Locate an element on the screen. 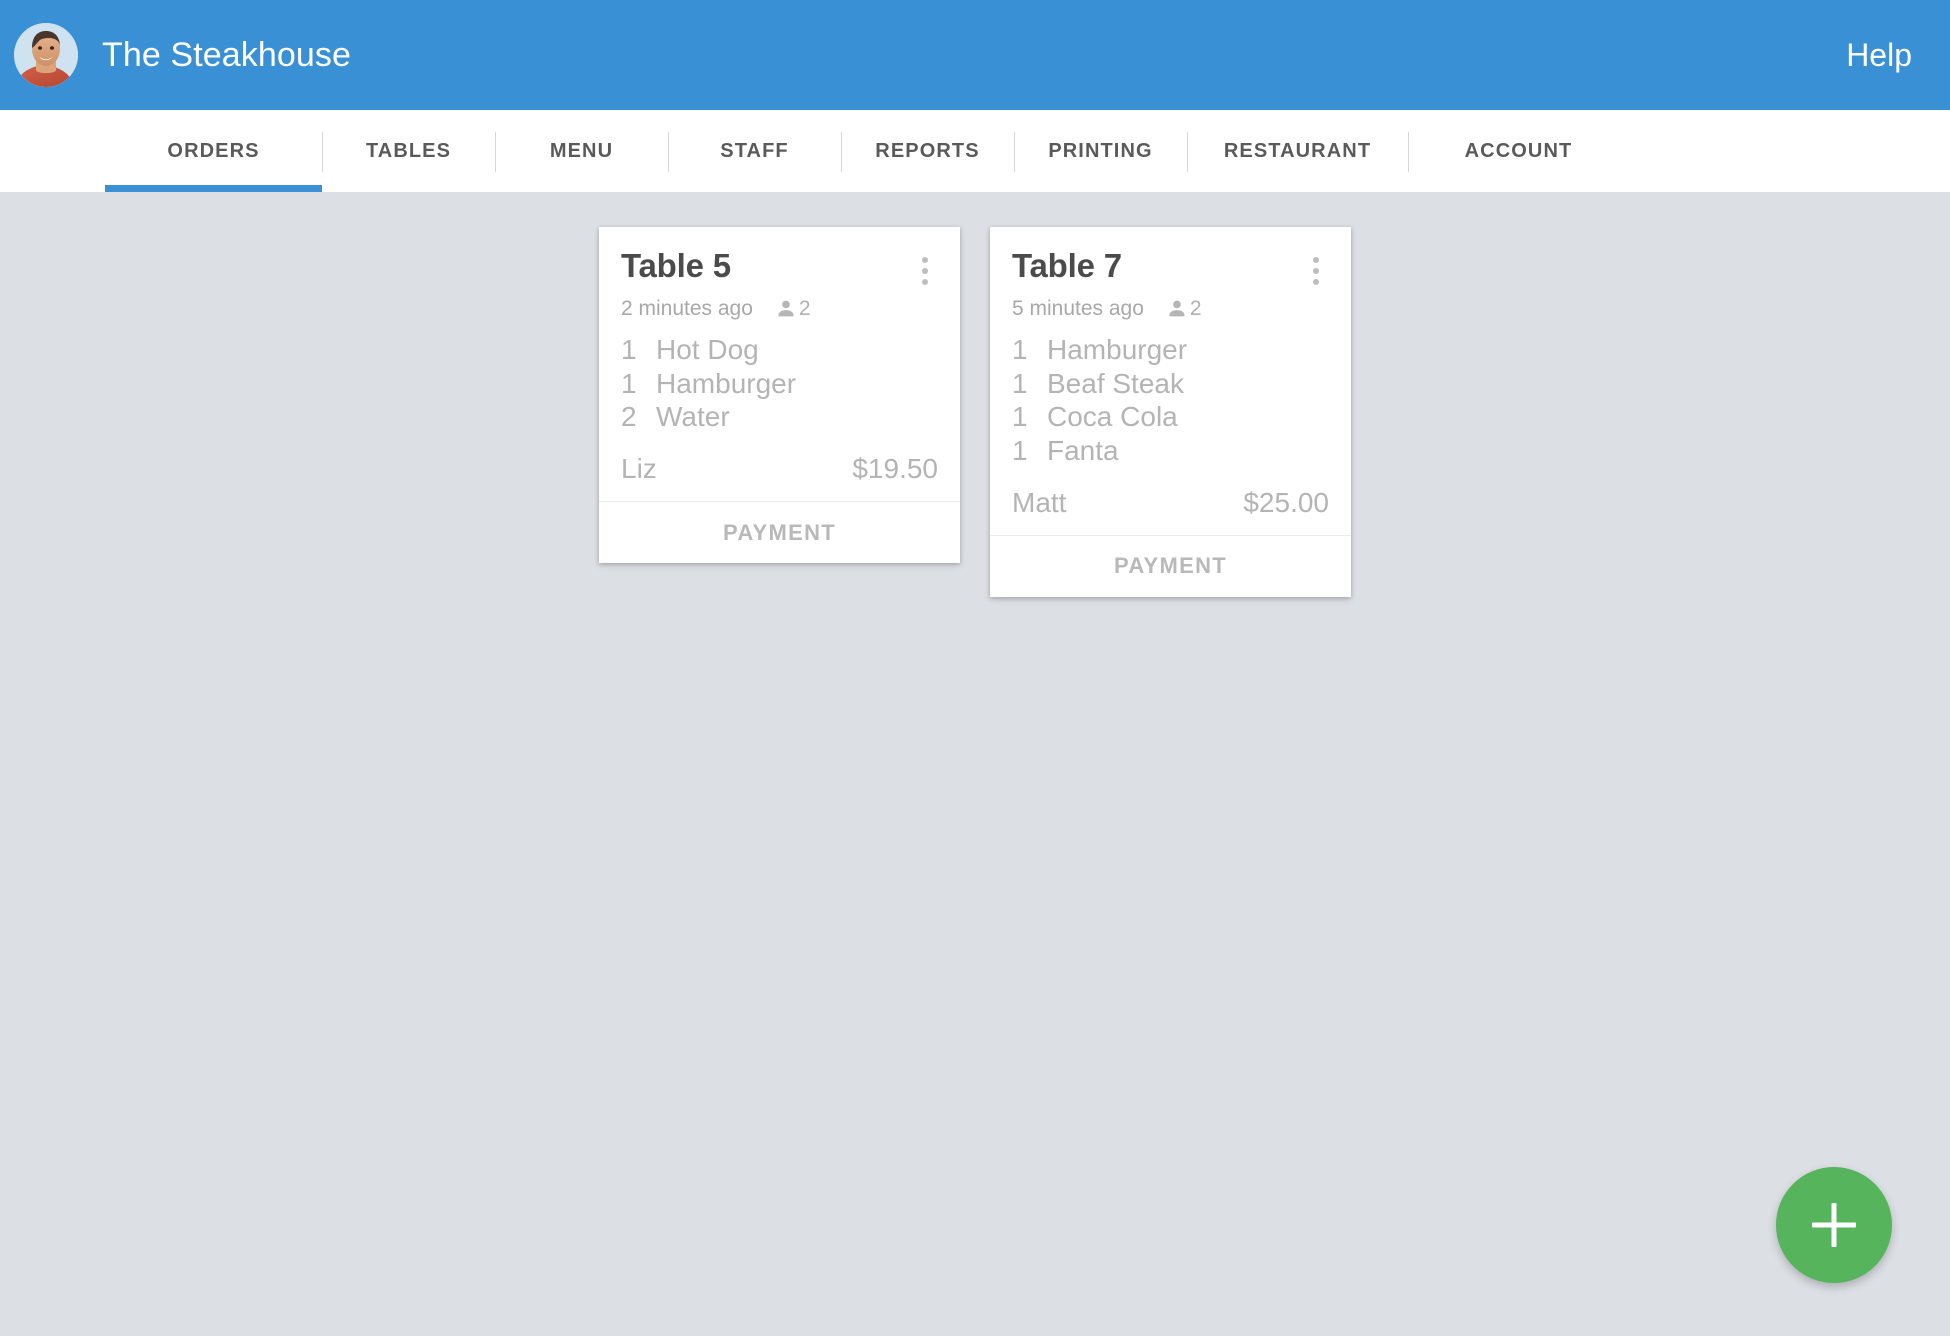  tab-menu: MENU is located at coordinates (581, 151).